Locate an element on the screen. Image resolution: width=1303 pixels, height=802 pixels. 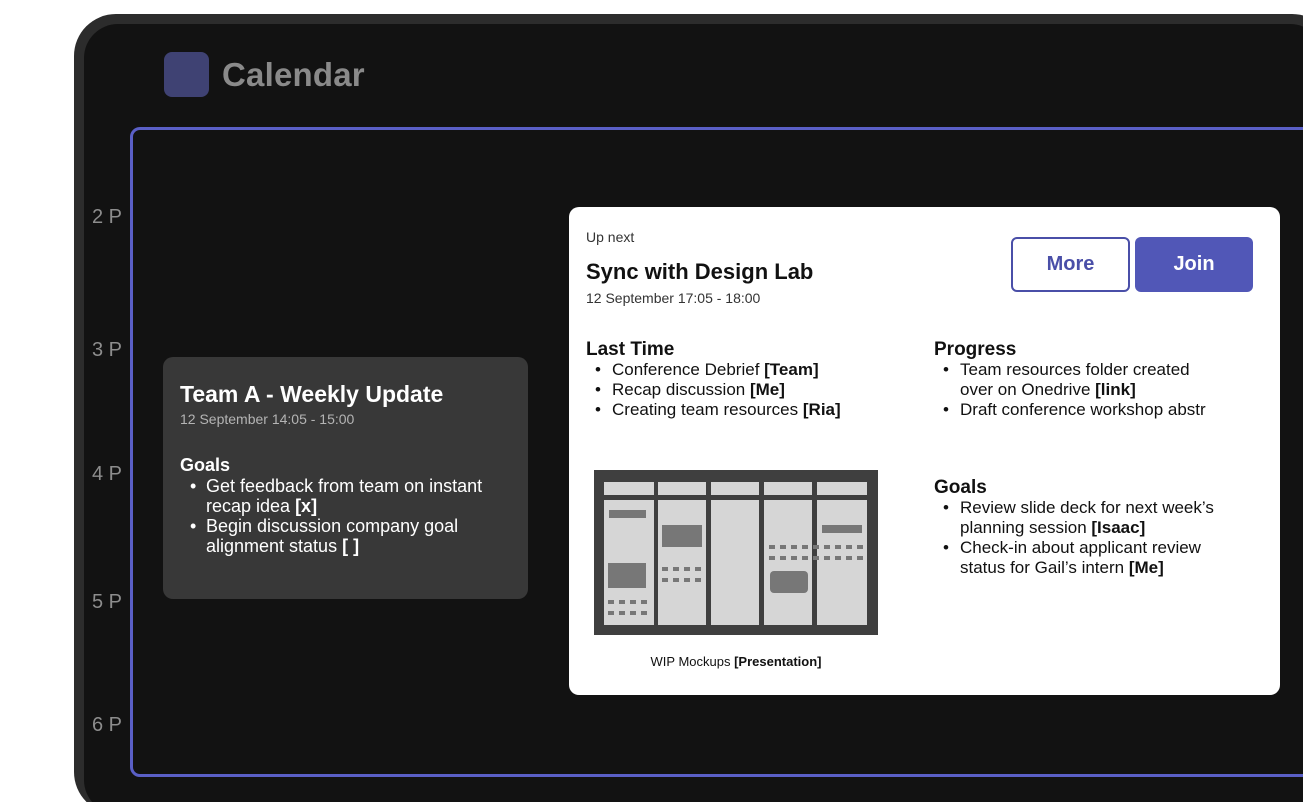
event-goals-heading: Goals is located at coordinates (205, 465).